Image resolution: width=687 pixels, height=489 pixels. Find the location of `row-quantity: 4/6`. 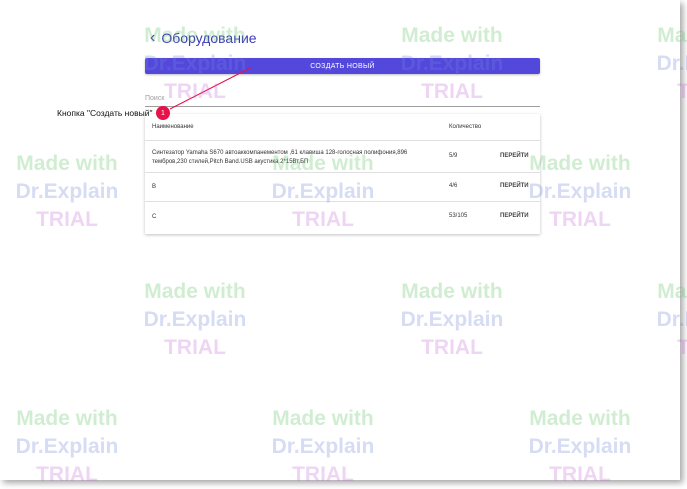

row-quantity: 4/6 is located at coordinates (453, 186).